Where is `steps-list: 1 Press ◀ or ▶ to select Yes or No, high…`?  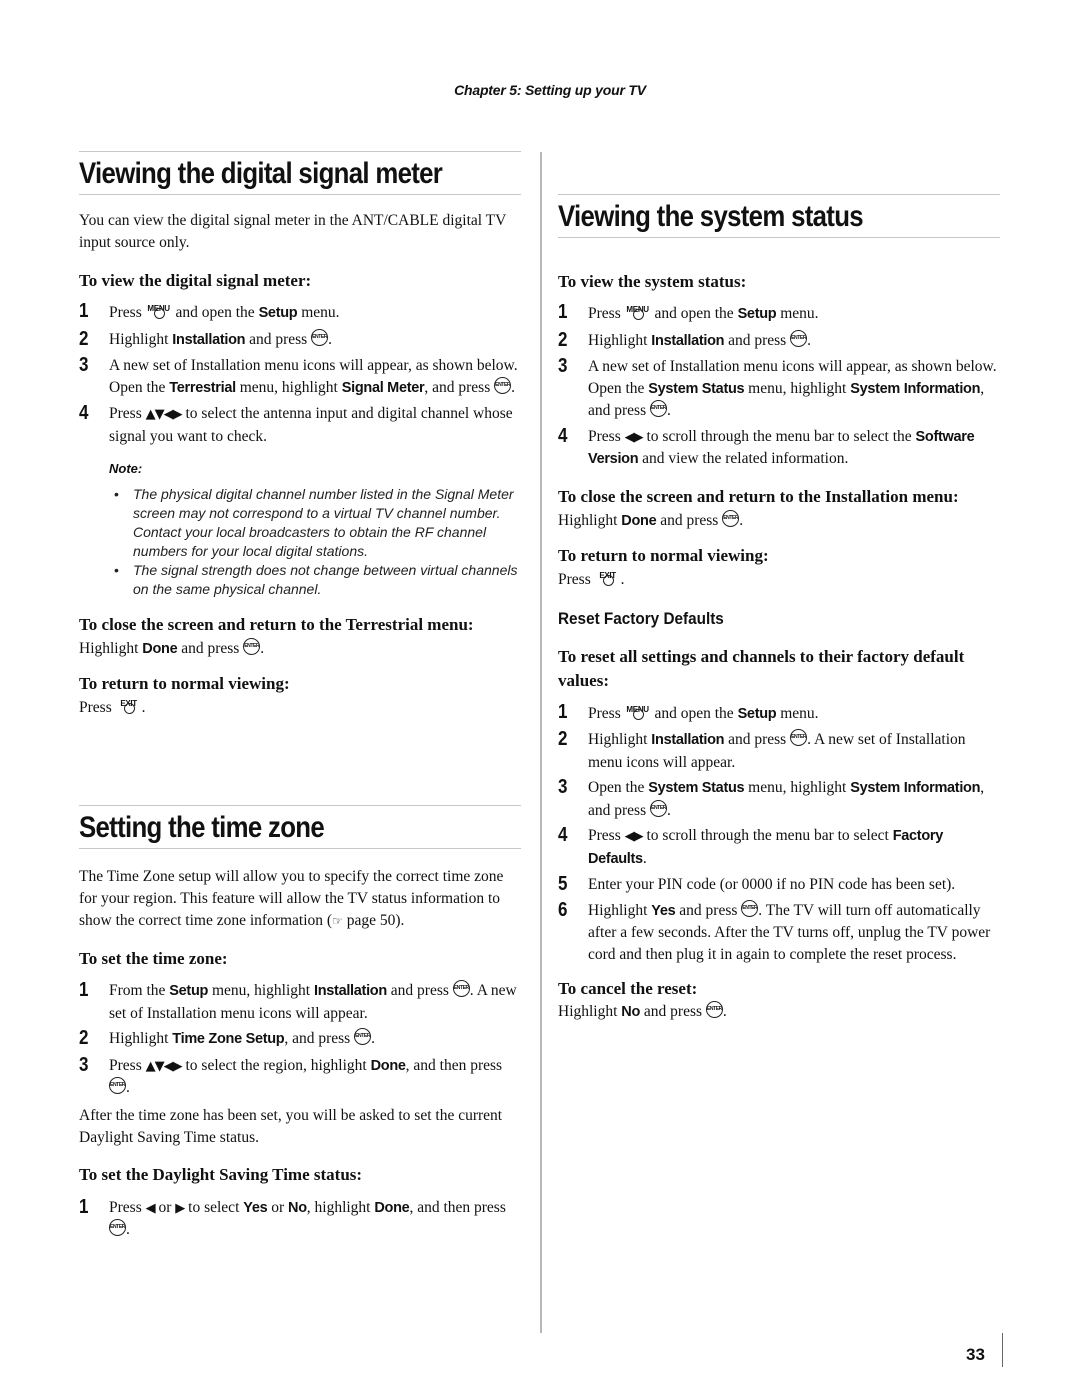
steps-list: 1 Press ◀ or ▶ to select Yes or No, high… is located at coordinates (300, 1218).